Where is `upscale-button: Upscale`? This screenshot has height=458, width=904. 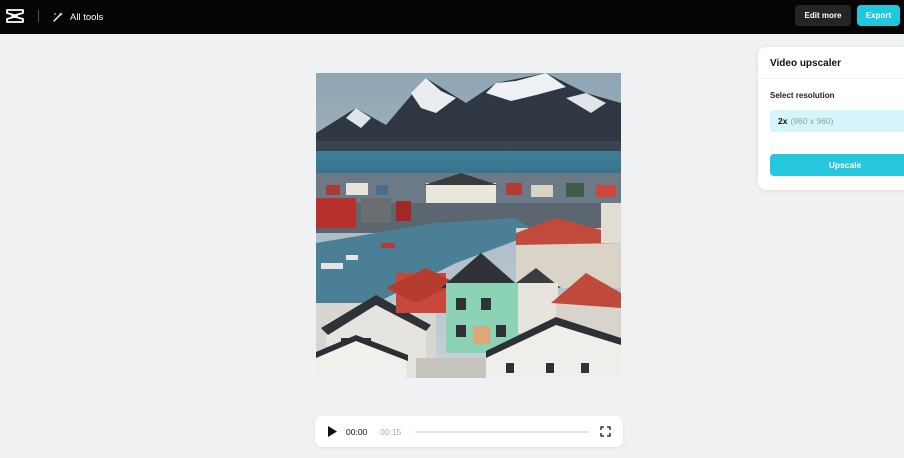 upscale-button: Upscale is located at coordinates (837, 165).